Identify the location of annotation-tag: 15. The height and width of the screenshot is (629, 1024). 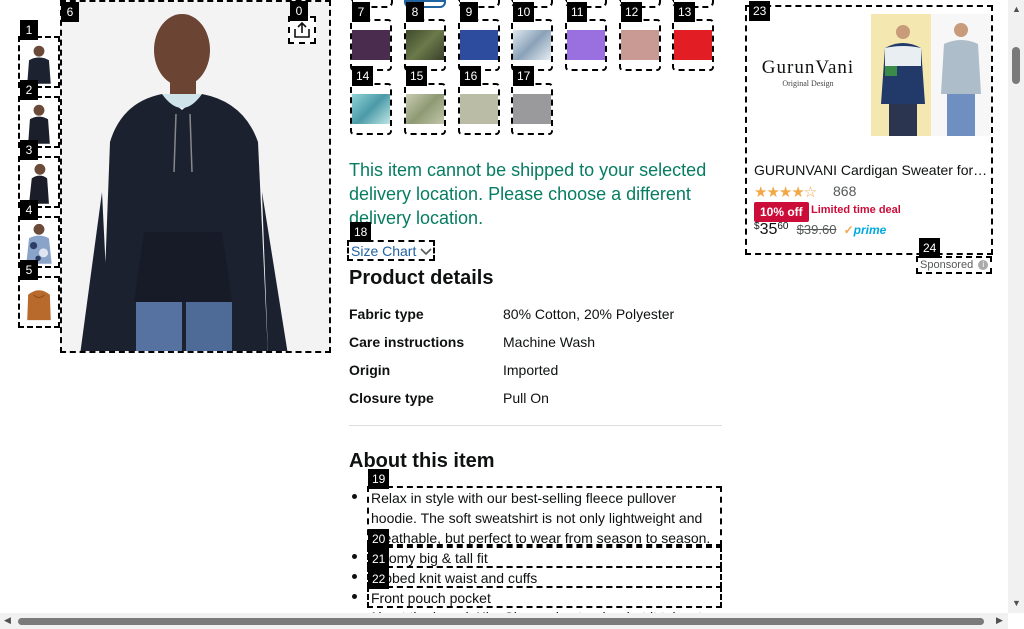
(417, 76).